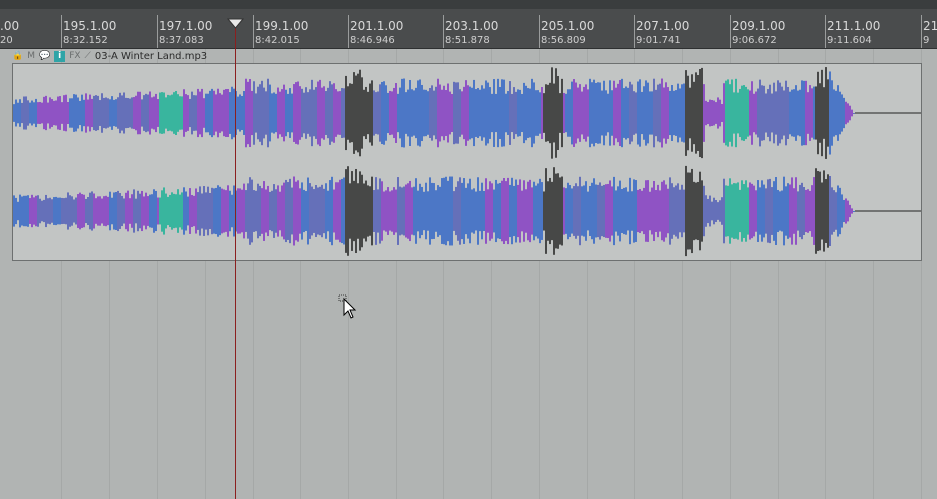  Describe the element at coordinates (658, 40) in the screenshot. I see `ruler-time: 9:01.741` at that location.